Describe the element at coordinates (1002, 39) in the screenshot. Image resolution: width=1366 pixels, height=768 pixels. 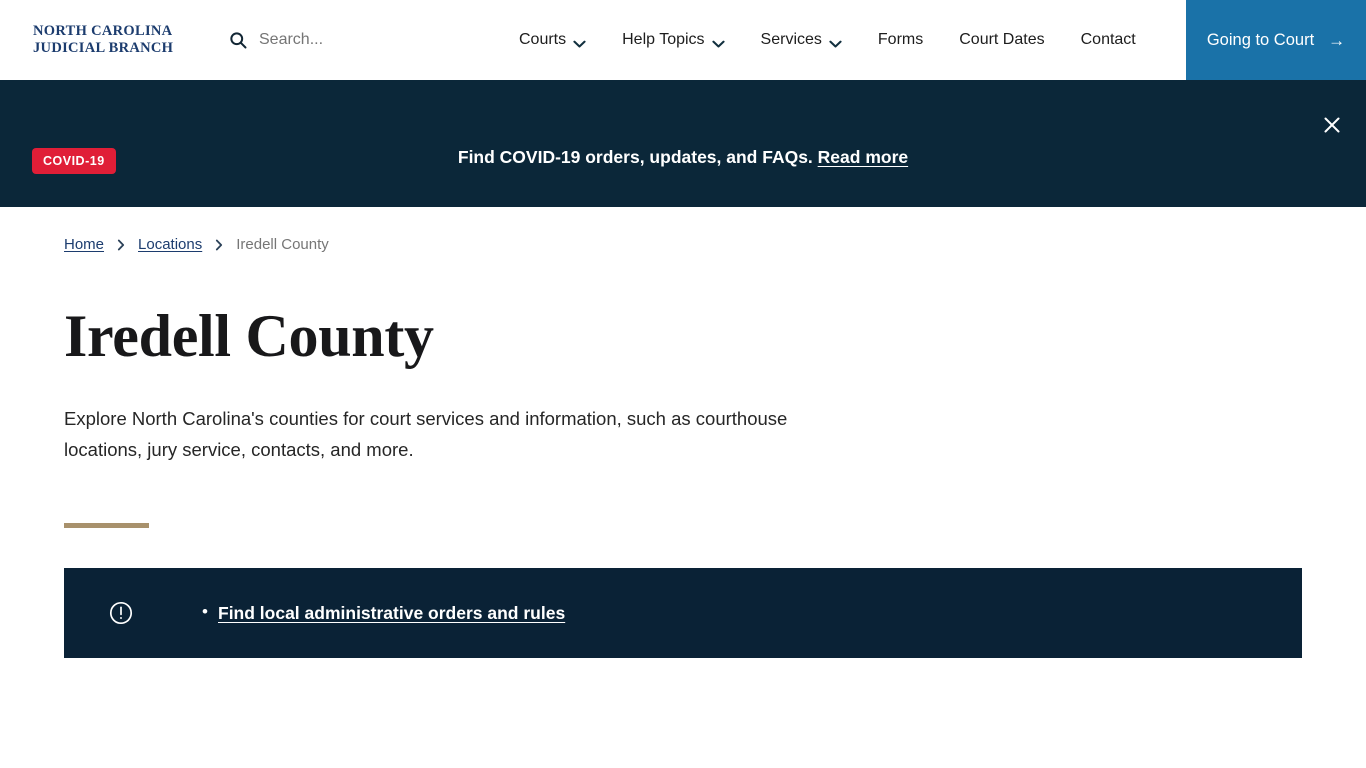
I see `nav-label: Court Dates` at that location.